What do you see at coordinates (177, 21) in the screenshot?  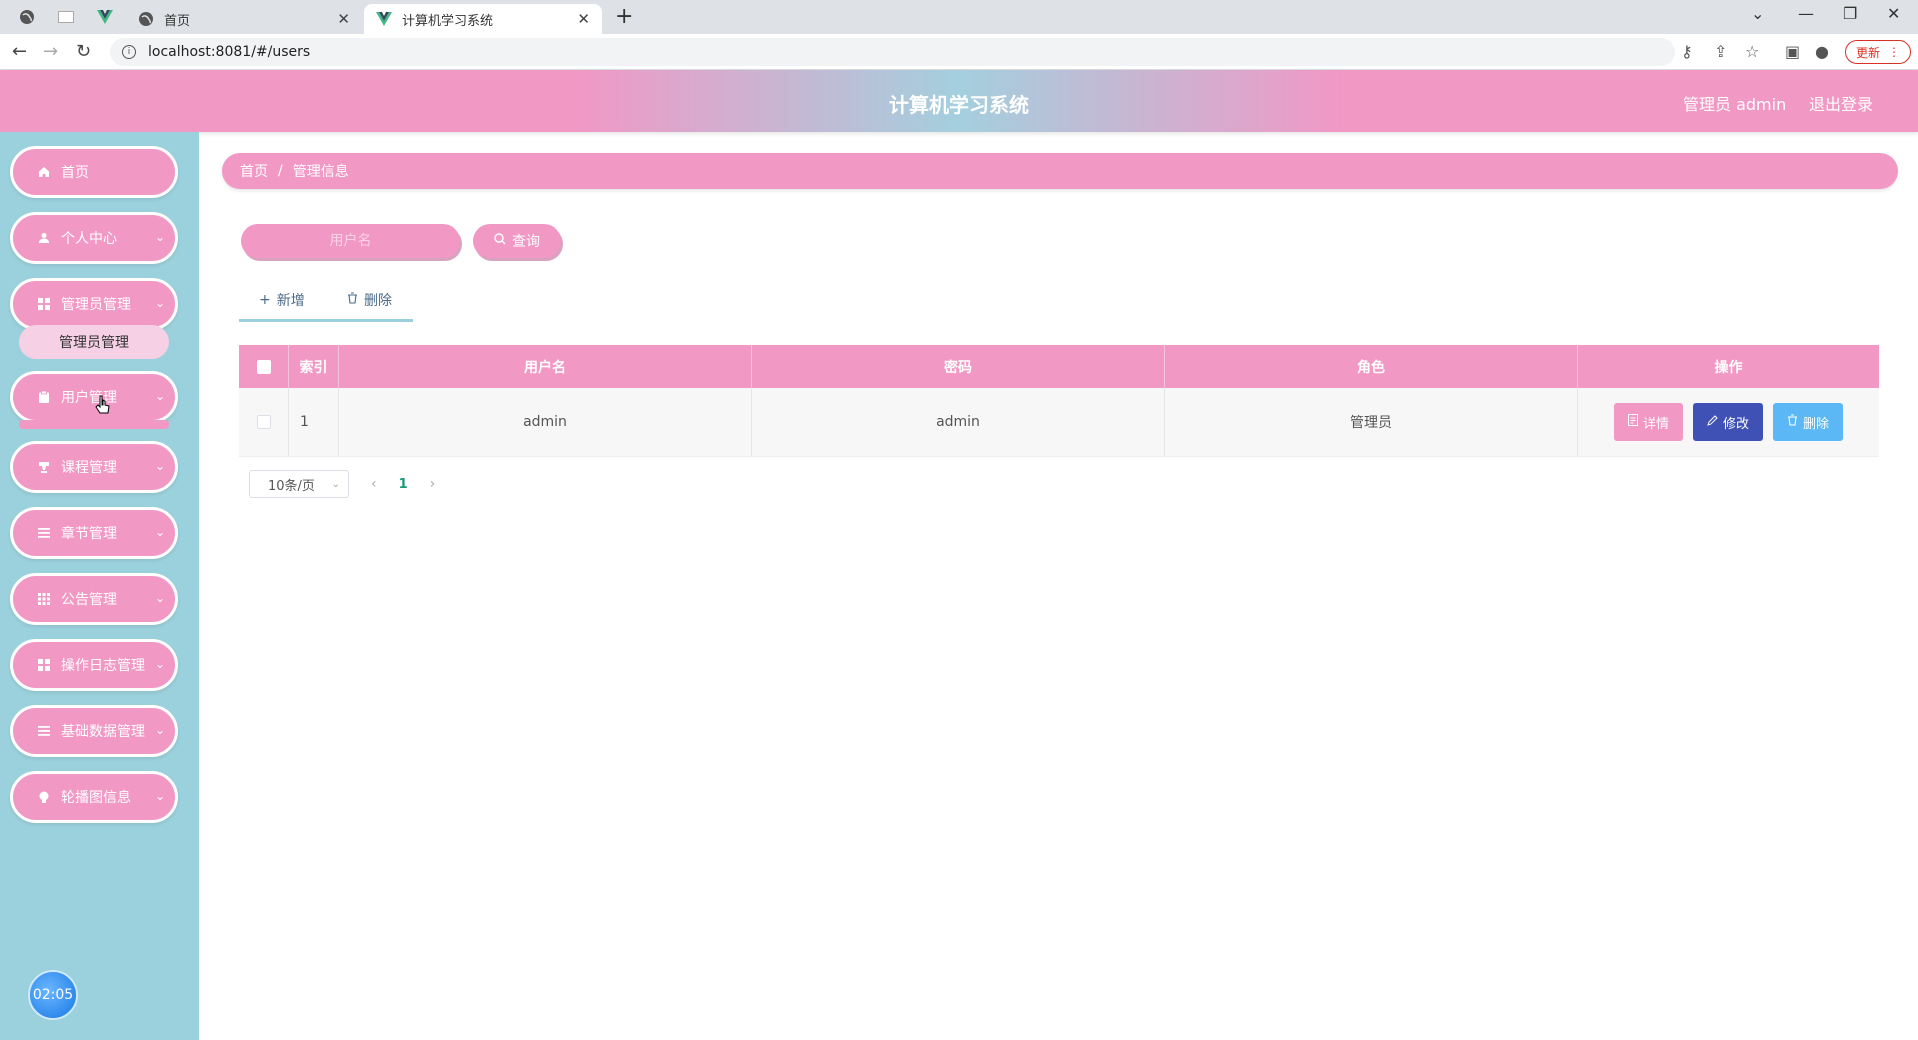 I see `tab-label: 首页` at bounding box center [177, 21].